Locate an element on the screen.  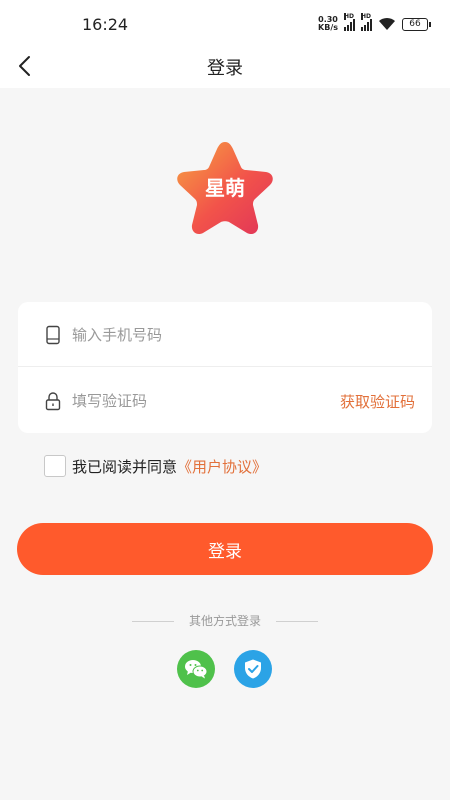
wifi-icon is located at coordinates (387, 23).